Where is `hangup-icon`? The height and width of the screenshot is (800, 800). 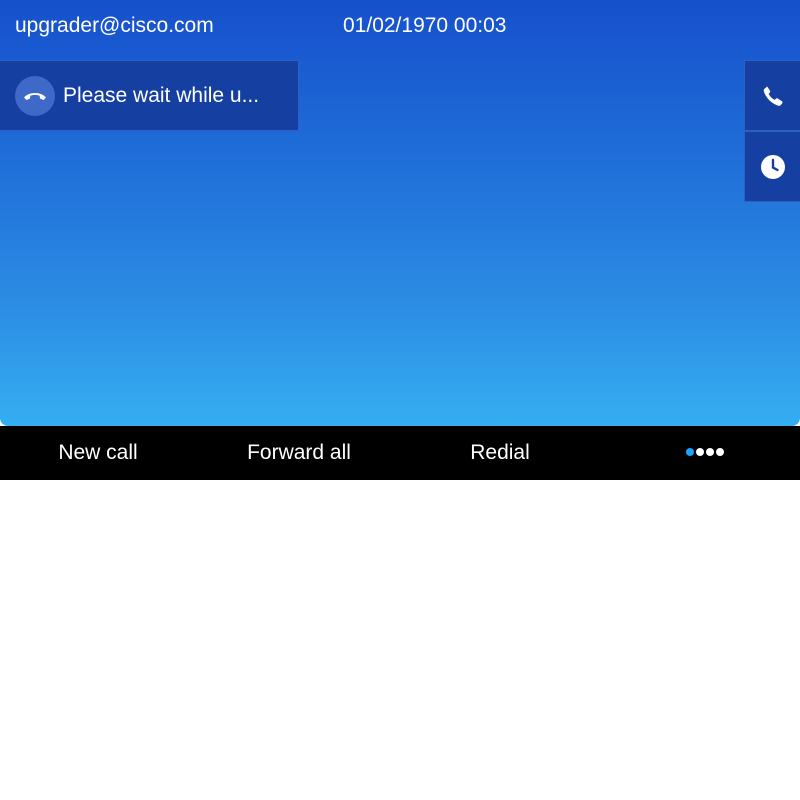 hangup-icon is located at coordinates (35, 96).